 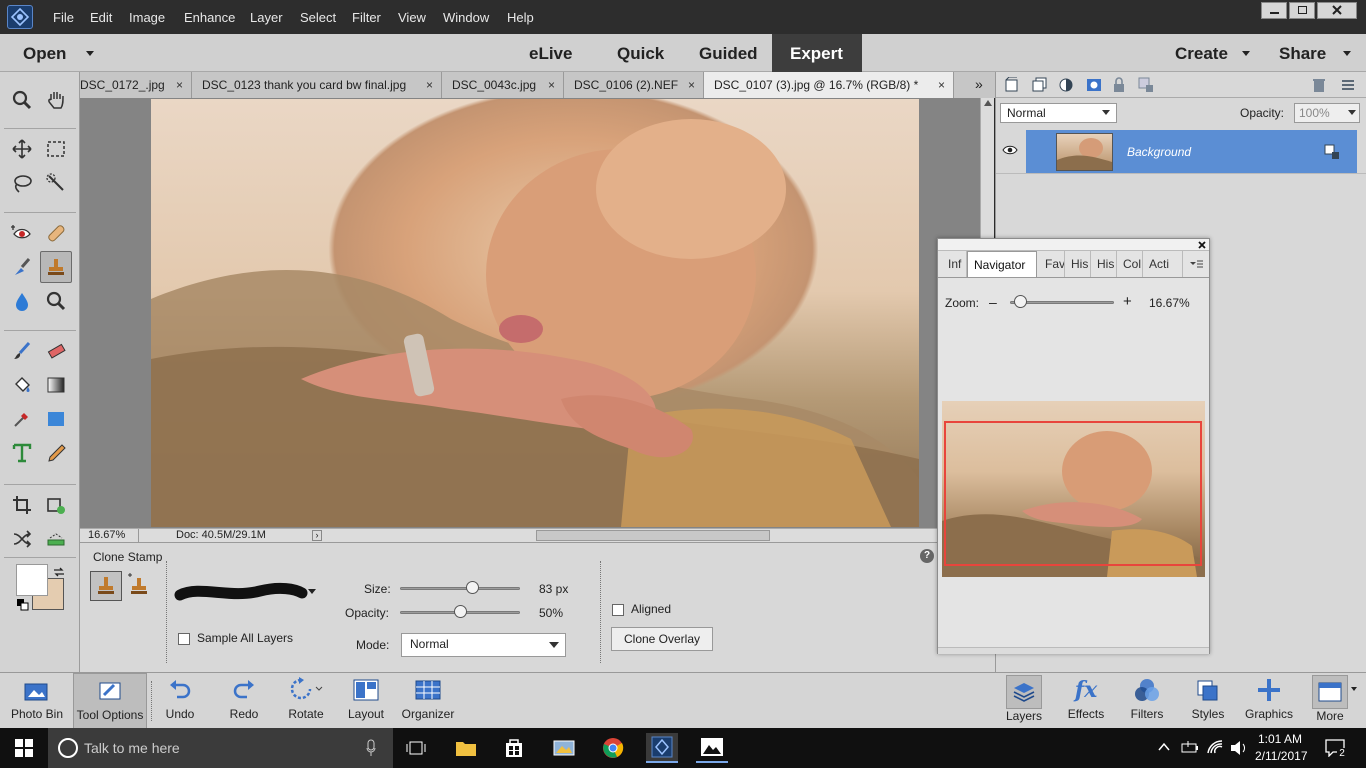 I want to click on menu-window: Window, so click(x=466, y=17).